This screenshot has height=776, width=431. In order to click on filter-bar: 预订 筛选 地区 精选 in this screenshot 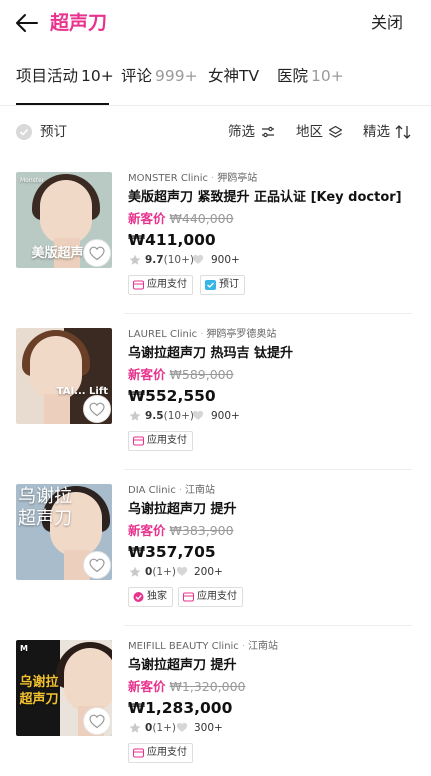, I will do `click(215, 132)`.